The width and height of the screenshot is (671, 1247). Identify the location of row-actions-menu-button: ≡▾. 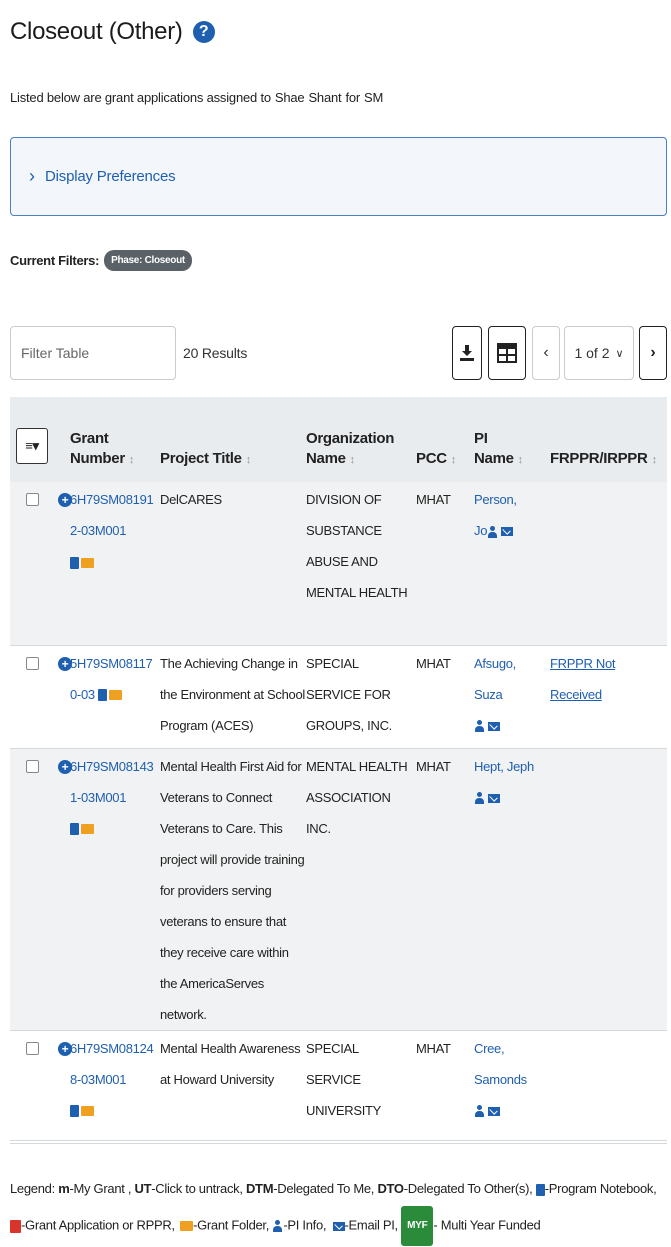
(32, 446).